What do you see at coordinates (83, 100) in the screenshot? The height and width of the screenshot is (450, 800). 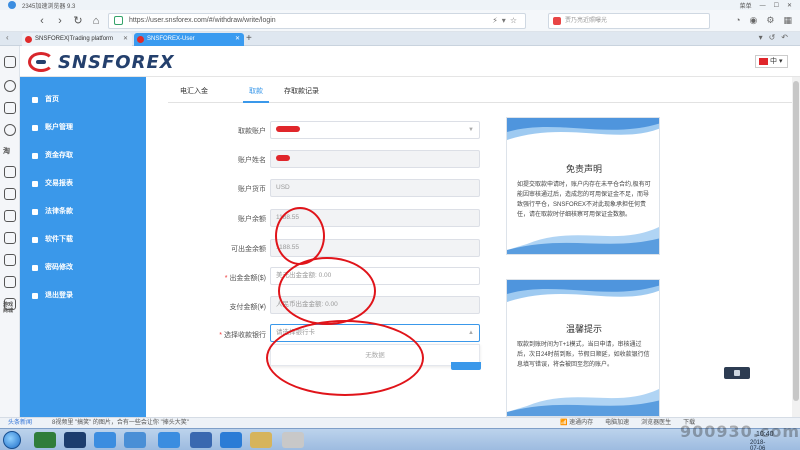 I see `menu-item-home: 首页` at bounding box center [83, 100].